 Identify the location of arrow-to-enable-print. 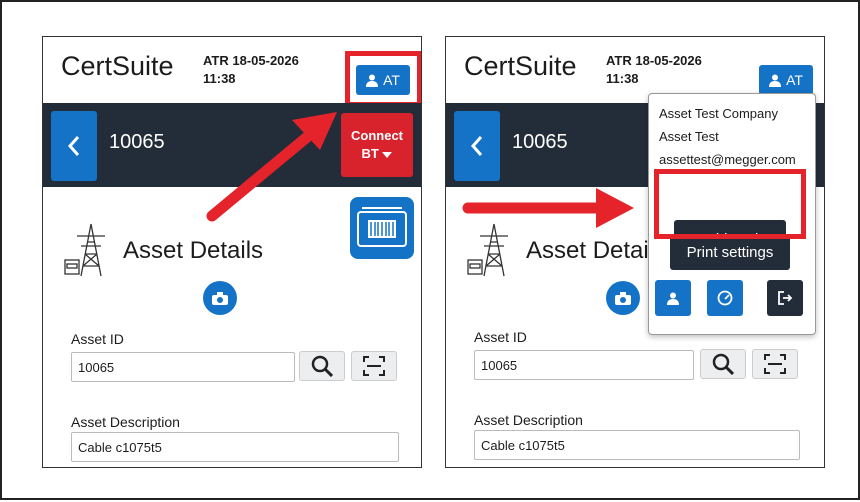
(548, 208).